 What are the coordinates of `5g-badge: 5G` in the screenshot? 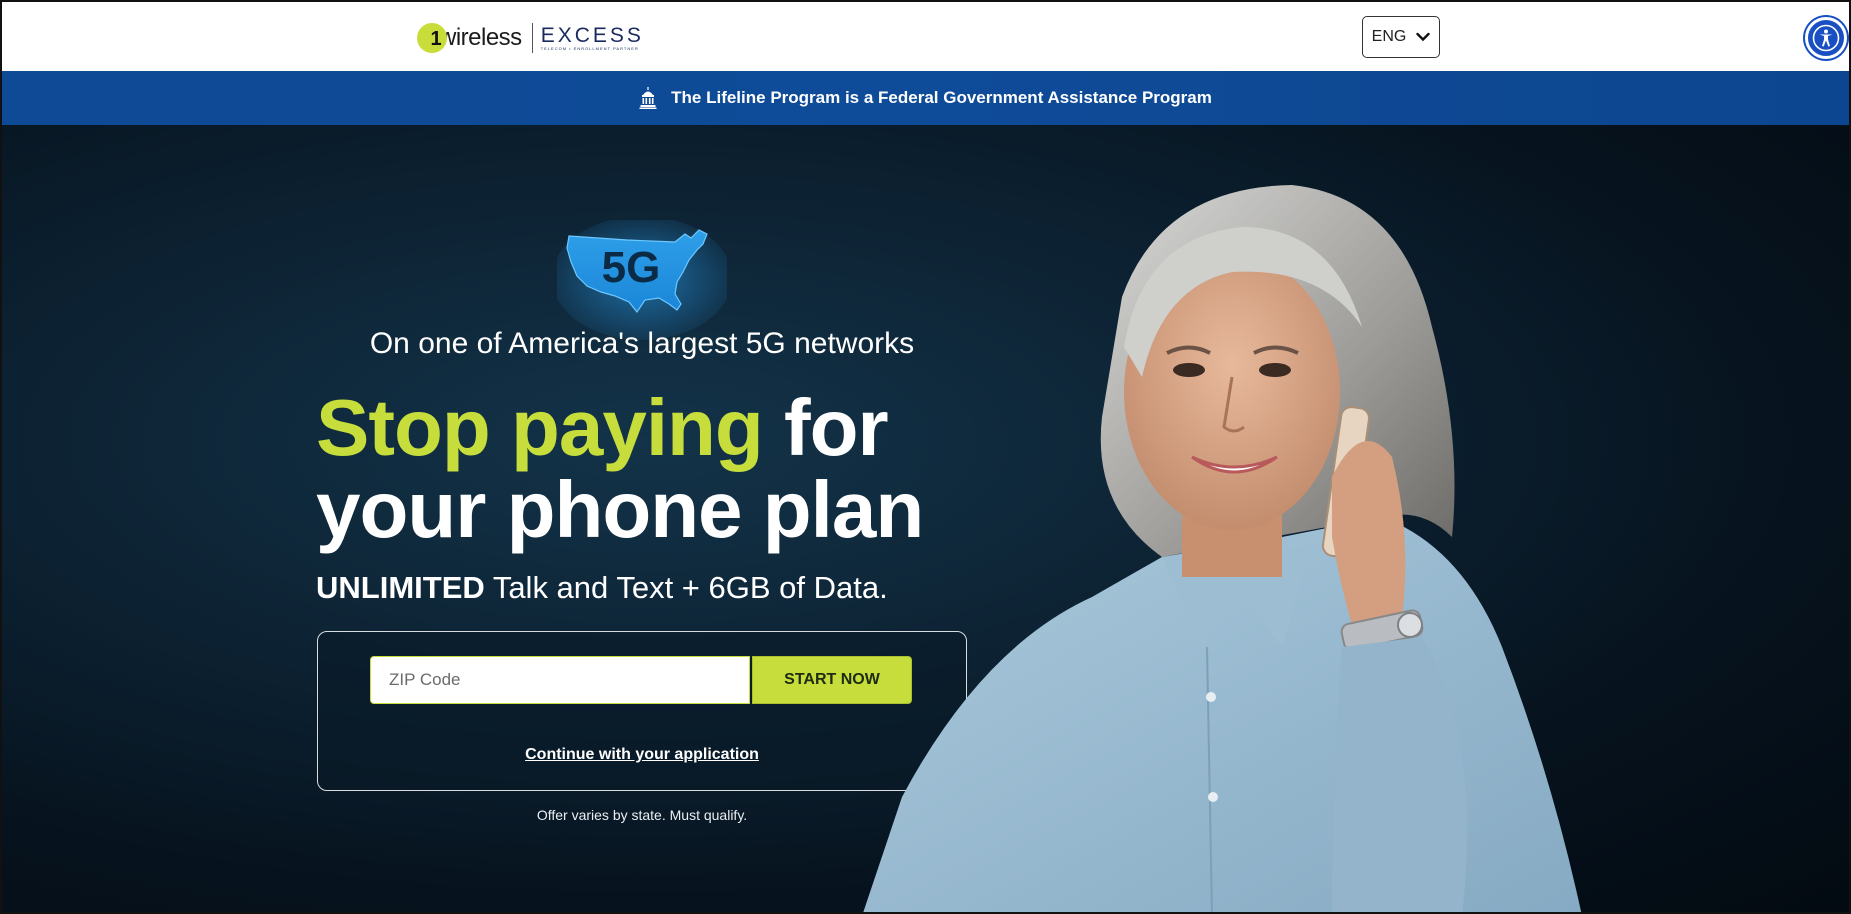 It's located at (631, 267).